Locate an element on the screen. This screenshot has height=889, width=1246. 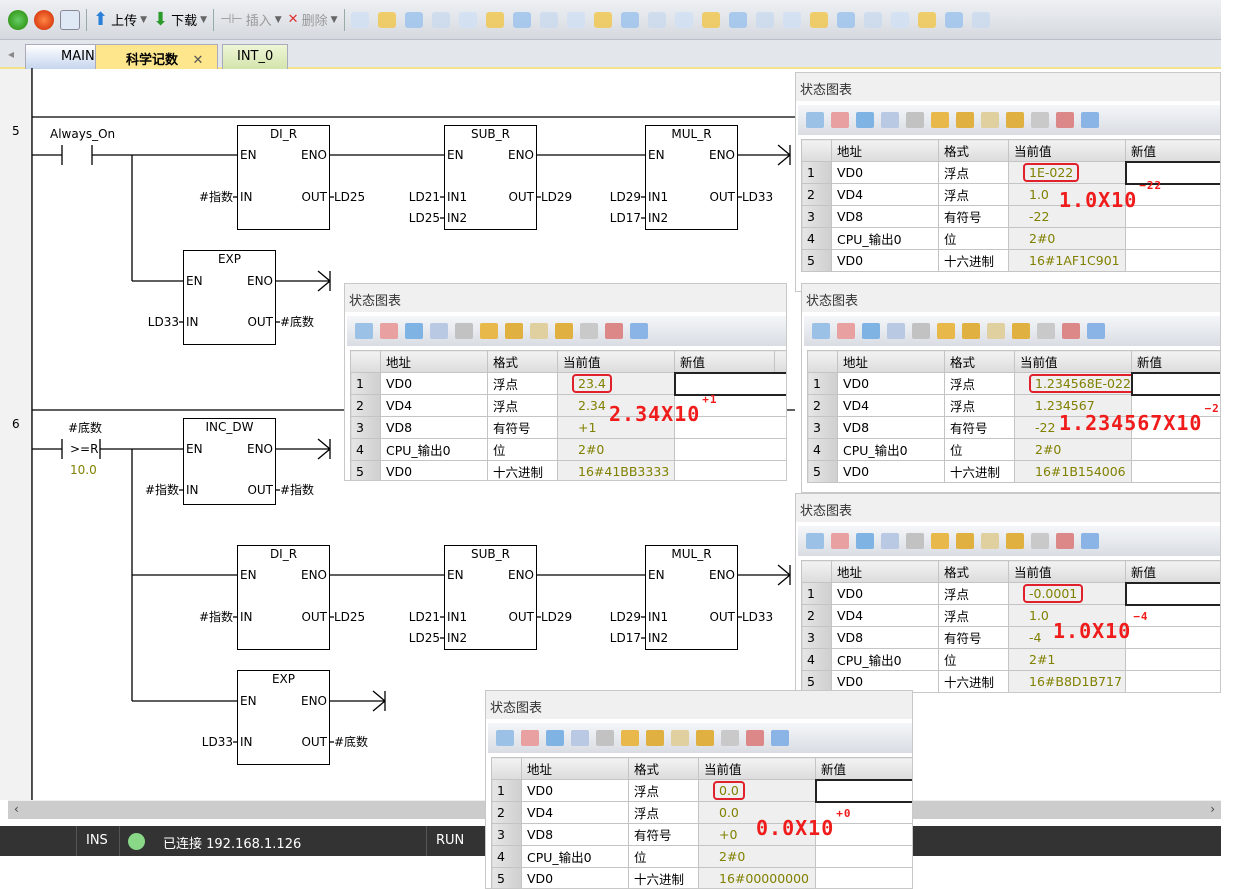
table-row: 3 VD8 有符号 -4 is located at coordinates (1010, 637).